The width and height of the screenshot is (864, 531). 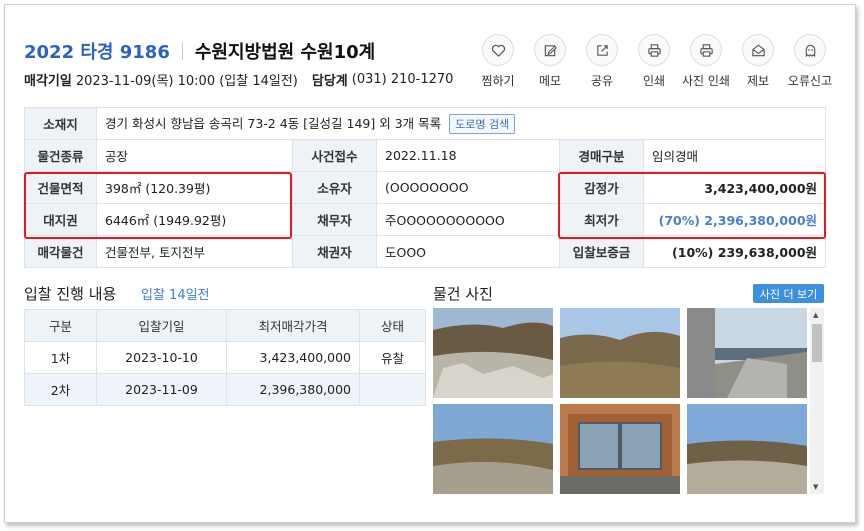 I want to click on min-price-label: 최저가, so click(x=601, y=219).